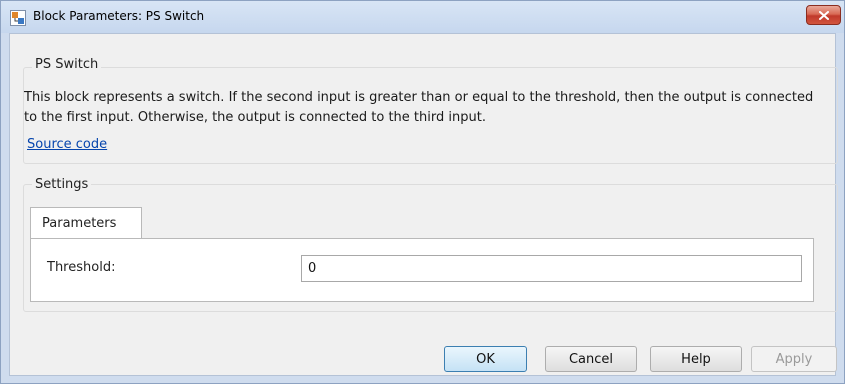 This screenshot has height=384, width=845. What do you see at coordinates (18, 18) in the screenshot?
I see `simulink-block-icon` at bounding box center [18, 18].